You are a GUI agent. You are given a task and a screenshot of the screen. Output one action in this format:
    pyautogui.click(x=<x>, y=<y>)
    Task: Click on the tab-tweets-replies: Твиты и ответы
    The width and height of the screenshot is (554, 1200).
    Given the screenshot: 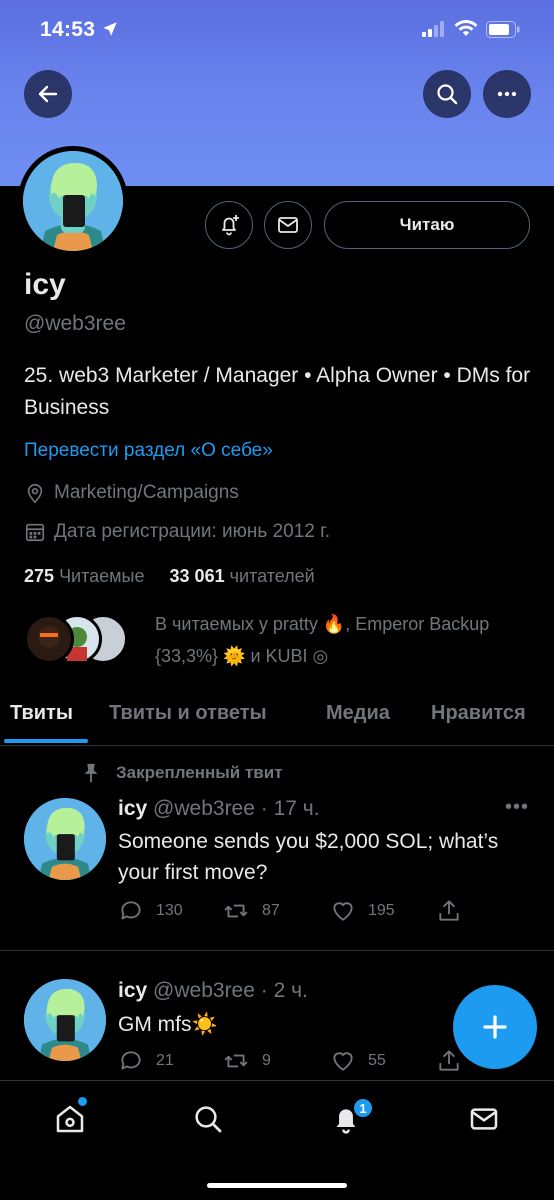 What is the action you would take?
    pyautogui.click(x=188, y=713)
    